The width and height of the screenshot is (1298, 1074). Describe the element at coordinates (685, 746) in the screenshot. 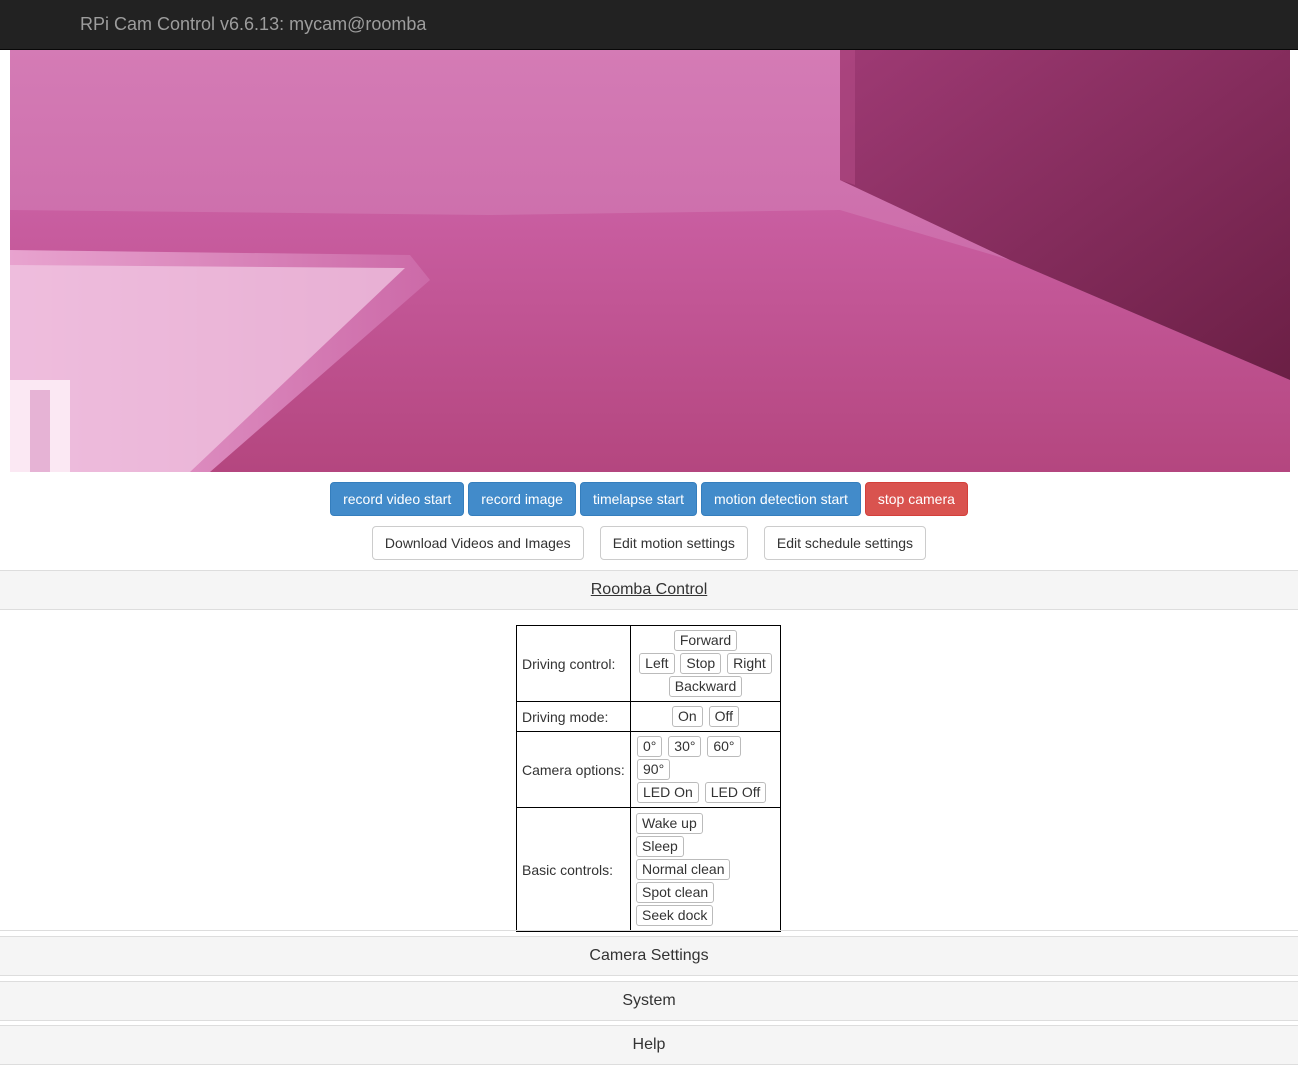

I see `angle-30-button: 30°` at that location.